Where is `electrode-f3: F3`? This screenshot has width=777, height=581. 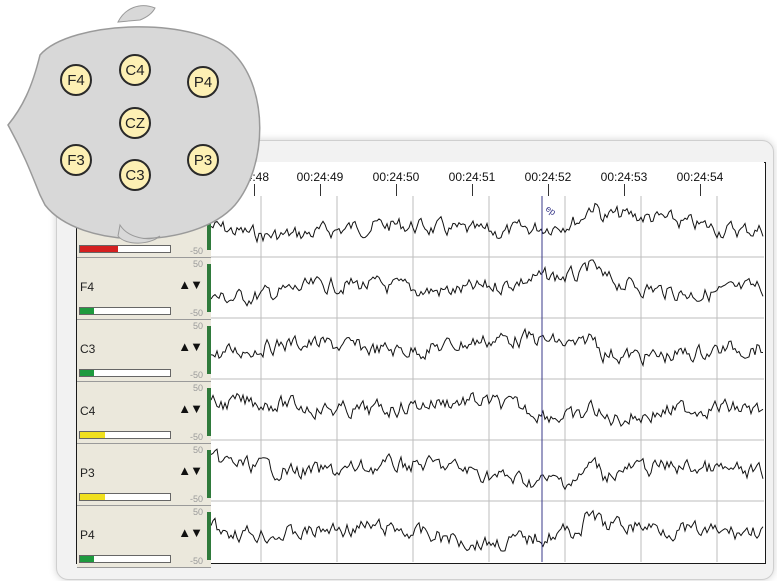 electrode-f3: F3 is located at coordinates (76, 160).